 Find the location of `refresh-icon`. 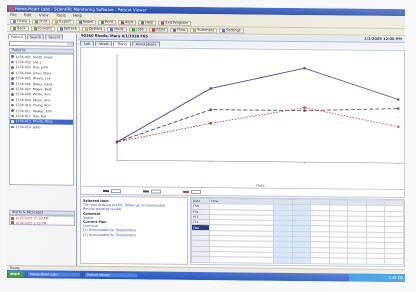

refresh-icon is located at coordinates (61, 29).